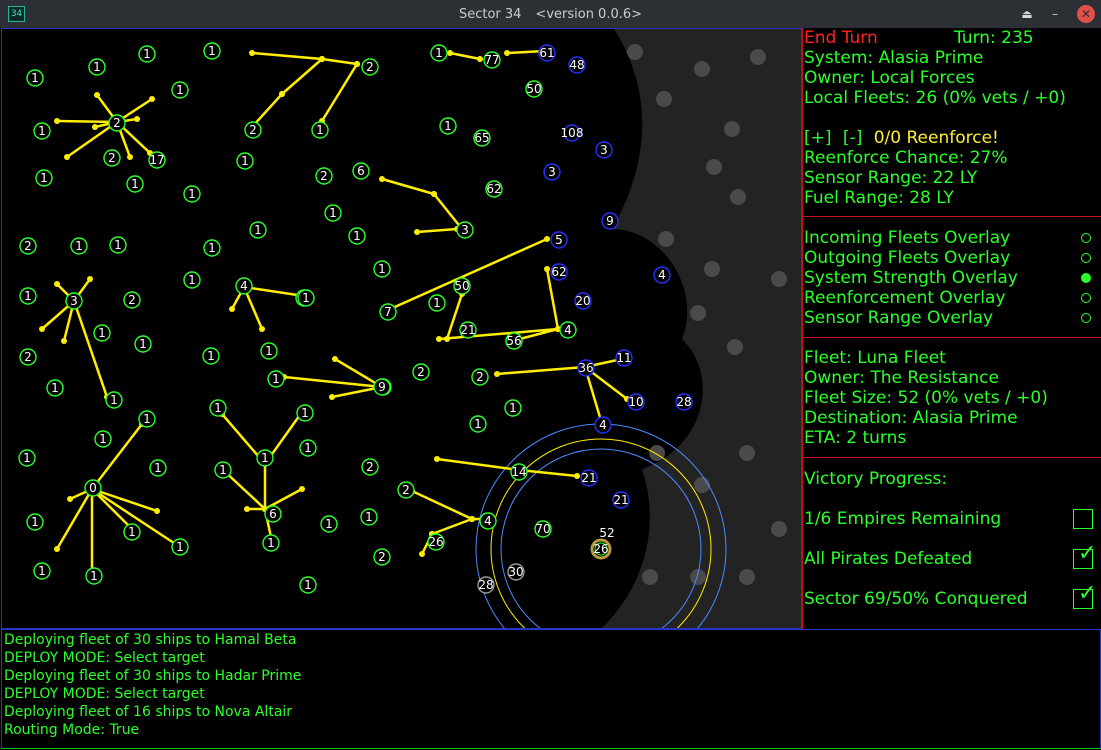 The image size is (1101, 750). Describe the element at coordinates (1055, 14) in the screenshot. I see `minimize-icon: –` at that location.